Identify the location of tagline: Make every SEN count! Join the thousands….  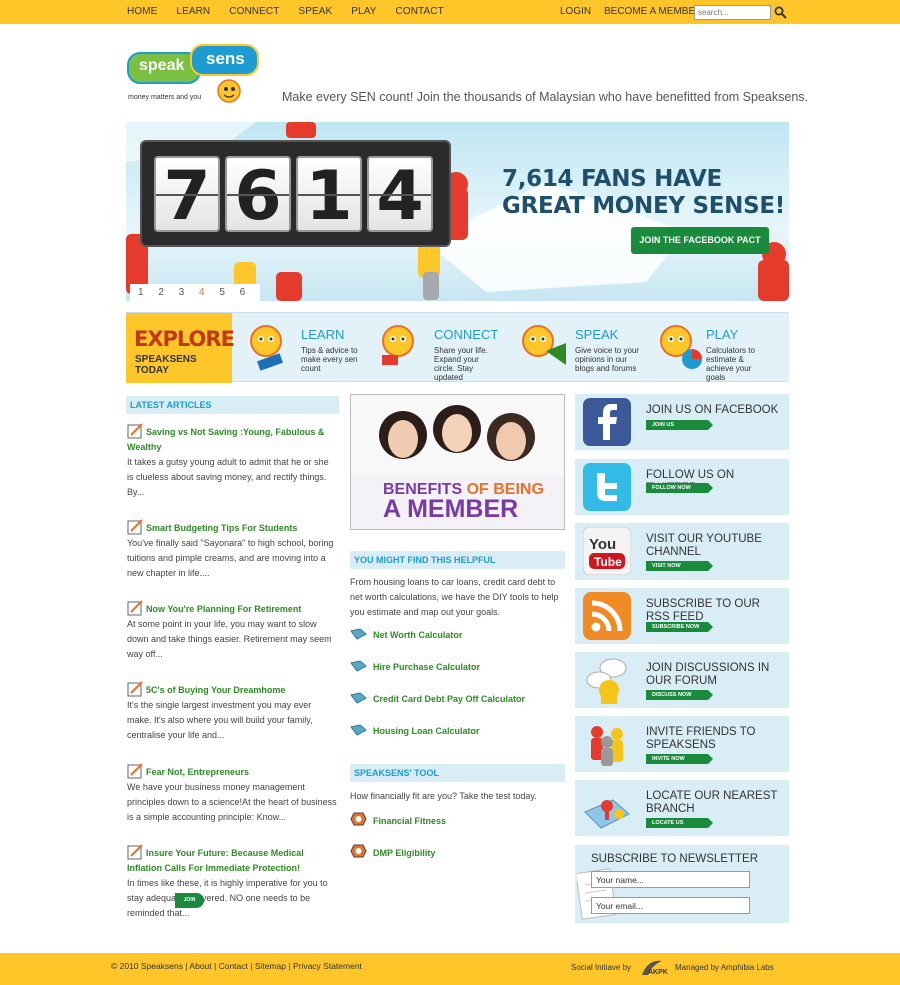
(545, 97).